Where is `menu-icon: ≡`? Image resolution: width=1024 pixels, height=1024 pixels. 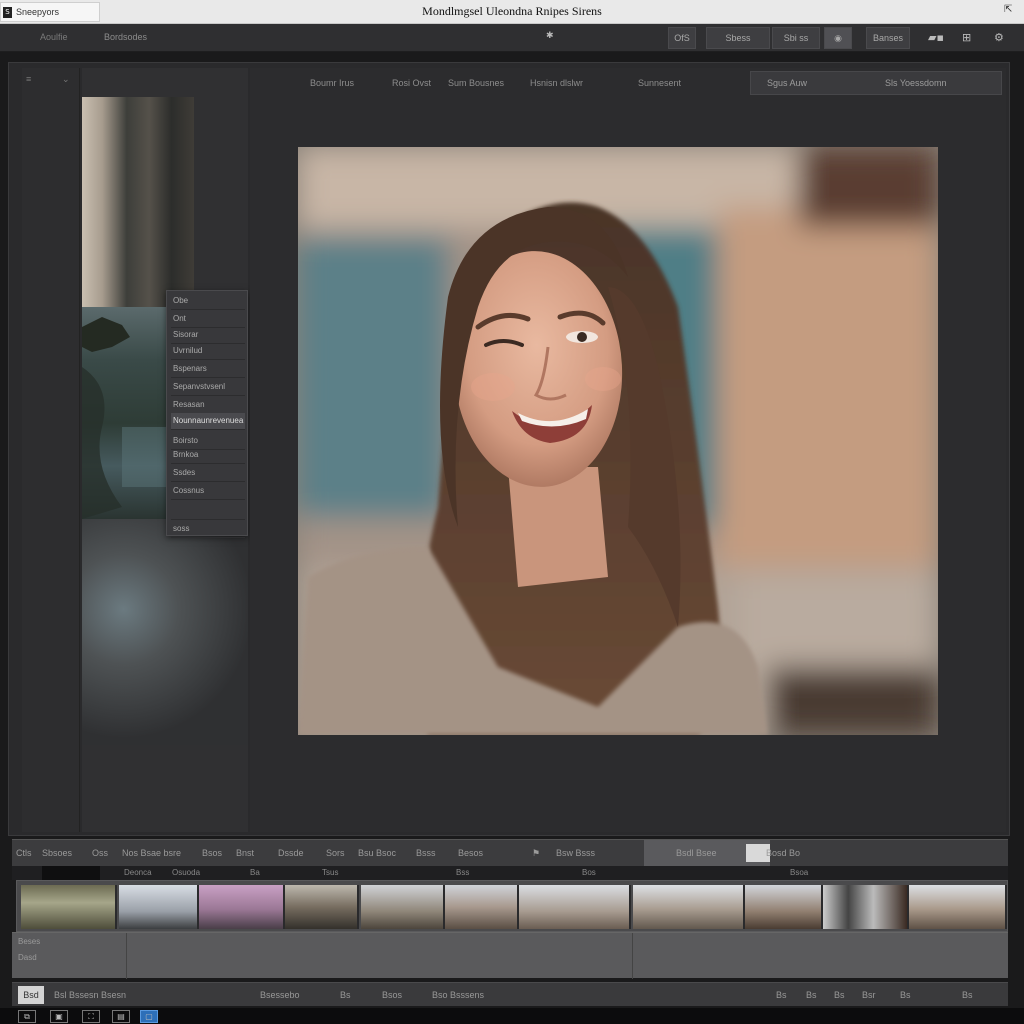
menu-icon: ≡ is located at coordinates (28, 79).